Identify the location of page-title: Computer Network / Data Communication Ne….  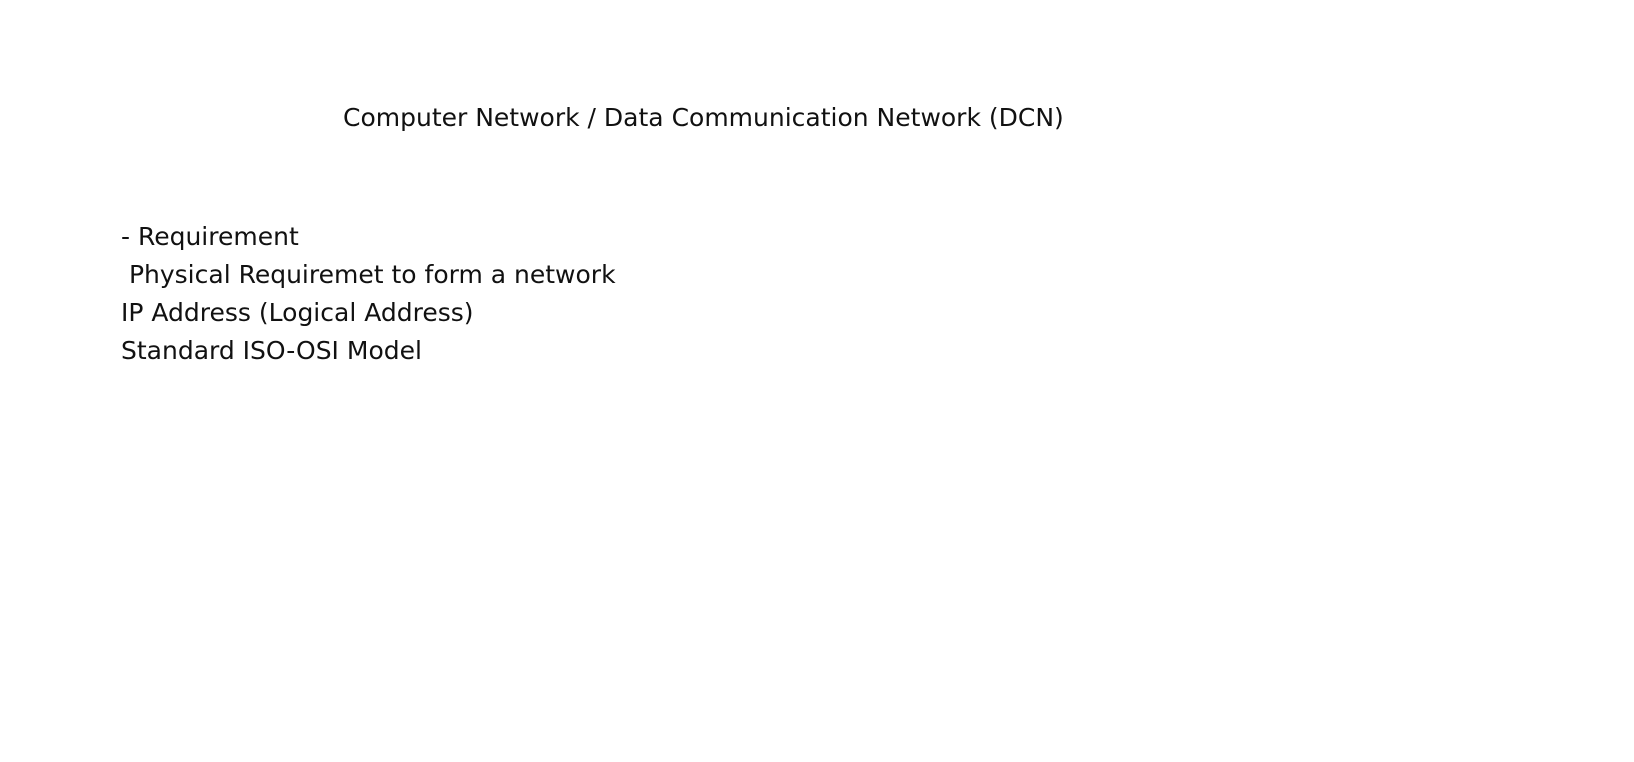
(703, 117).